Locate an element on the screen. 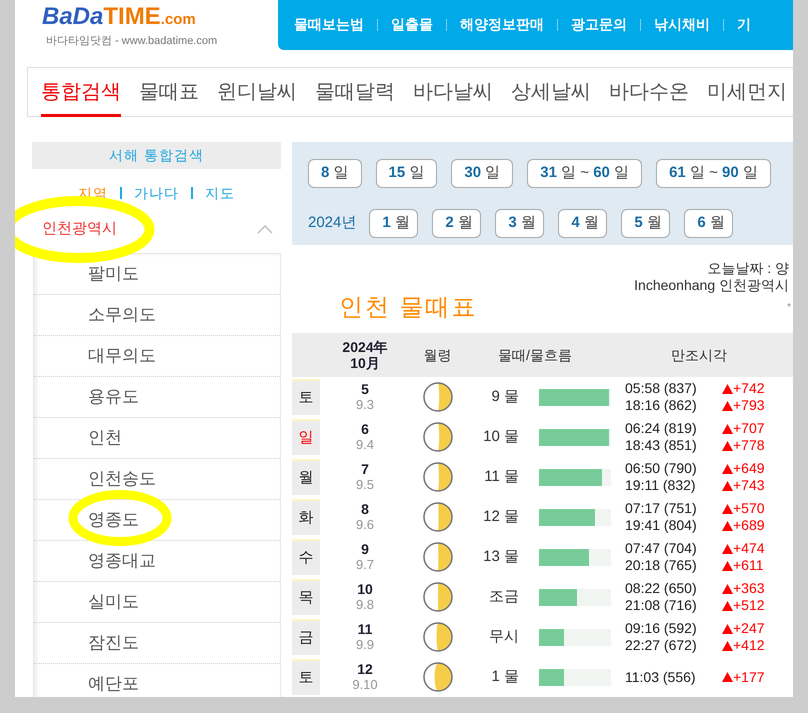  column-header: 만조시각 is located at coordinates (699, 355).